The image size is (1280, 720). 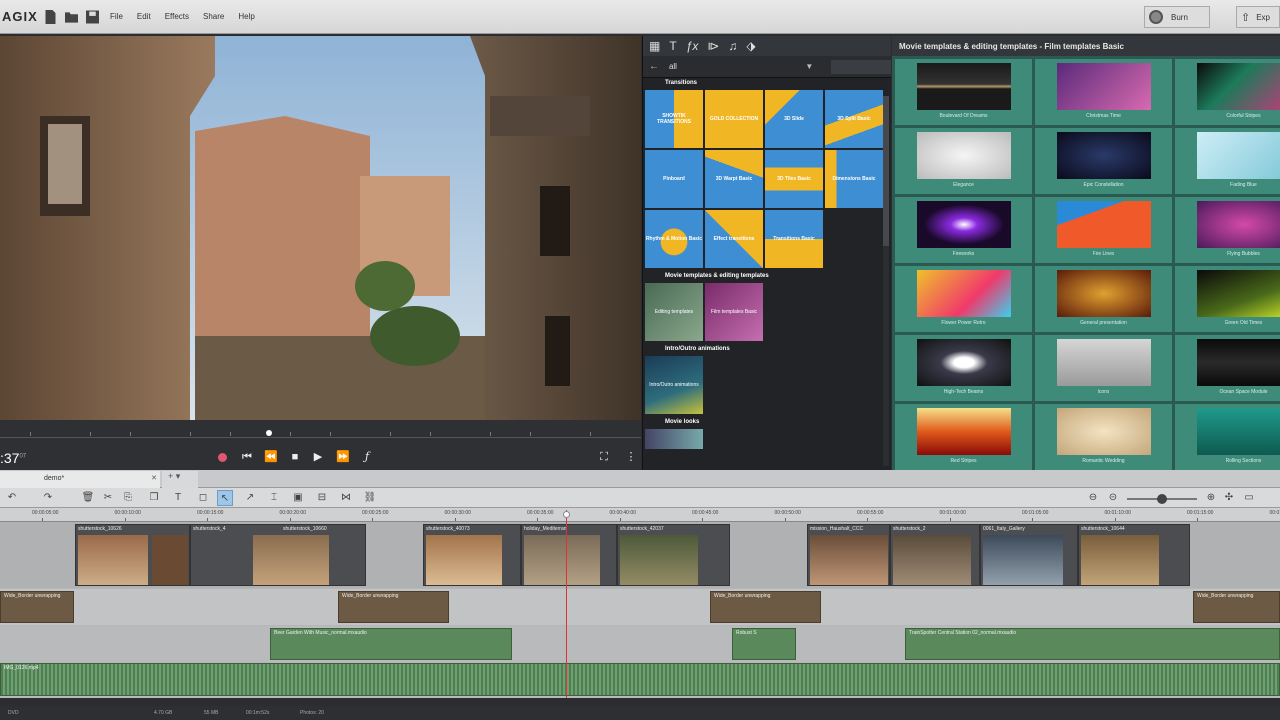 What do you see at coordinates (963, 437) in the screenshot?
I see `template-item: Red Stripes` at bounding box center [963, 437].